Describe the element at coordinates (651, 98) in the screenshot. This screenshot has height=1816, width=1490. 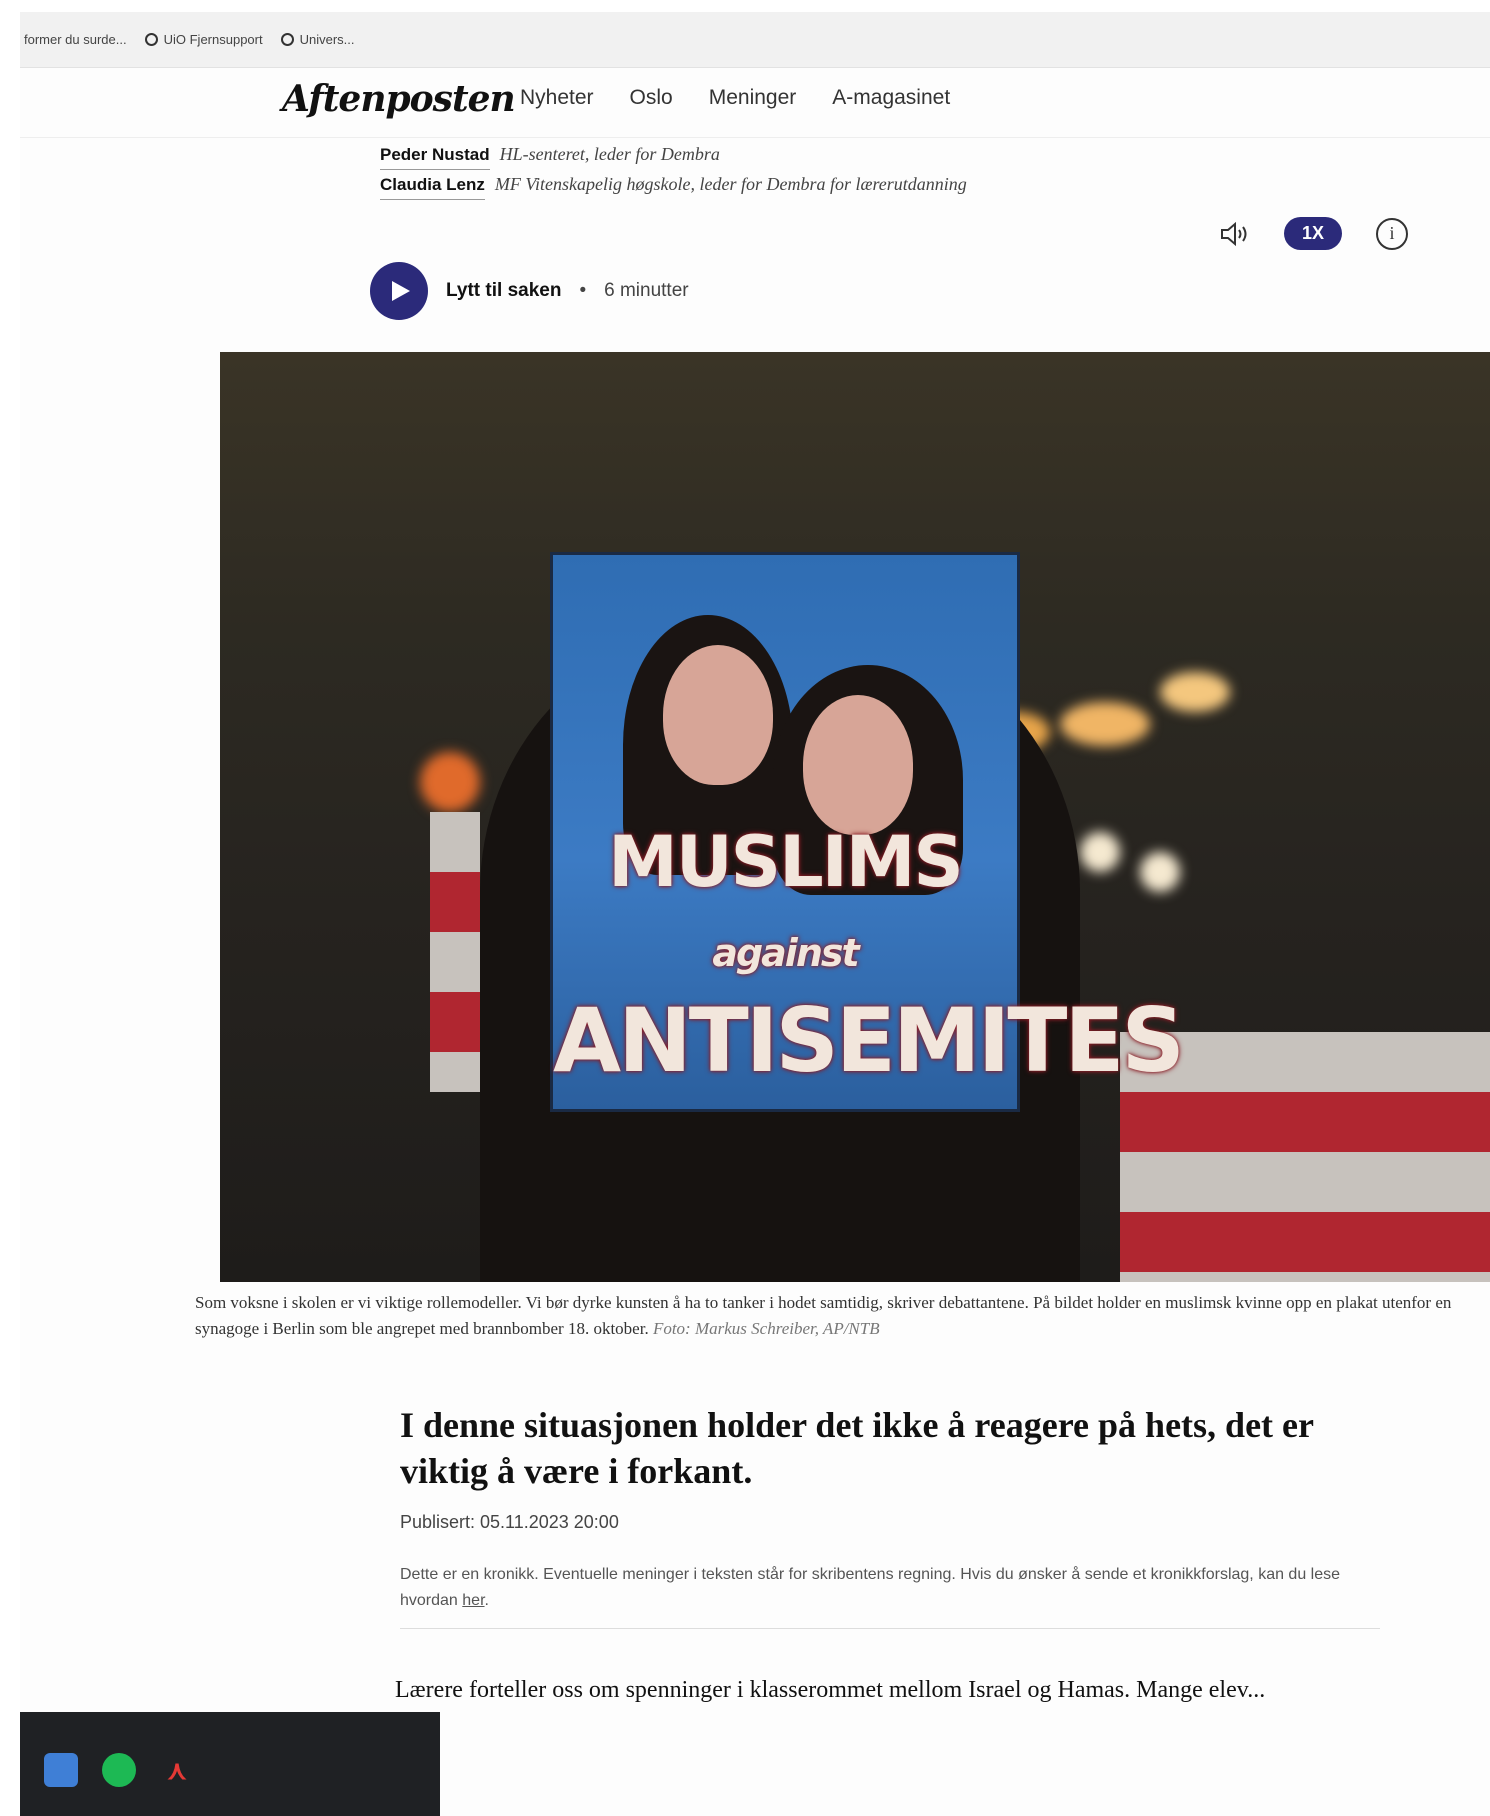
I see `nav-item-oslo: Oslo` at that location.